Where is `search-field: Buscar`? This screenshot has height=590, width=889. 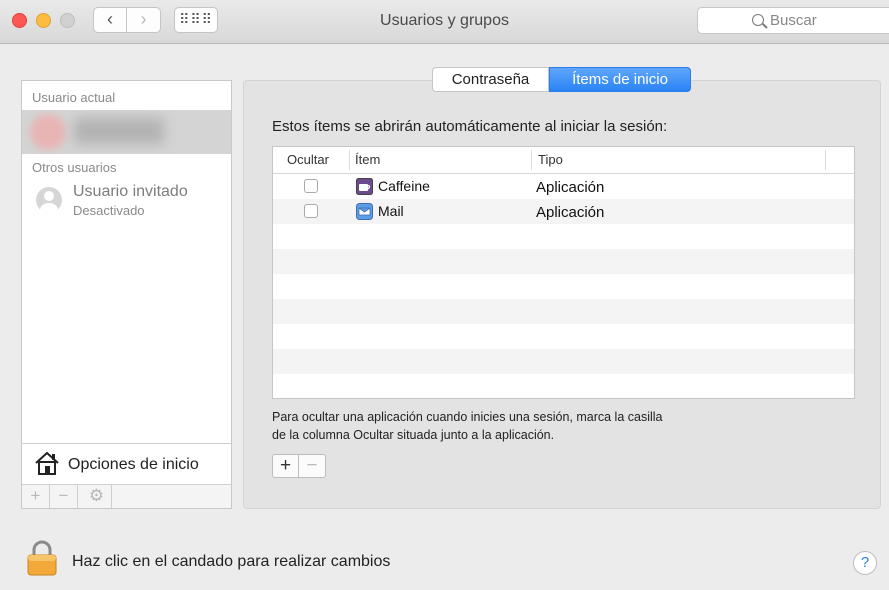
search-field: Buscar is located at coordinates (793, 20).